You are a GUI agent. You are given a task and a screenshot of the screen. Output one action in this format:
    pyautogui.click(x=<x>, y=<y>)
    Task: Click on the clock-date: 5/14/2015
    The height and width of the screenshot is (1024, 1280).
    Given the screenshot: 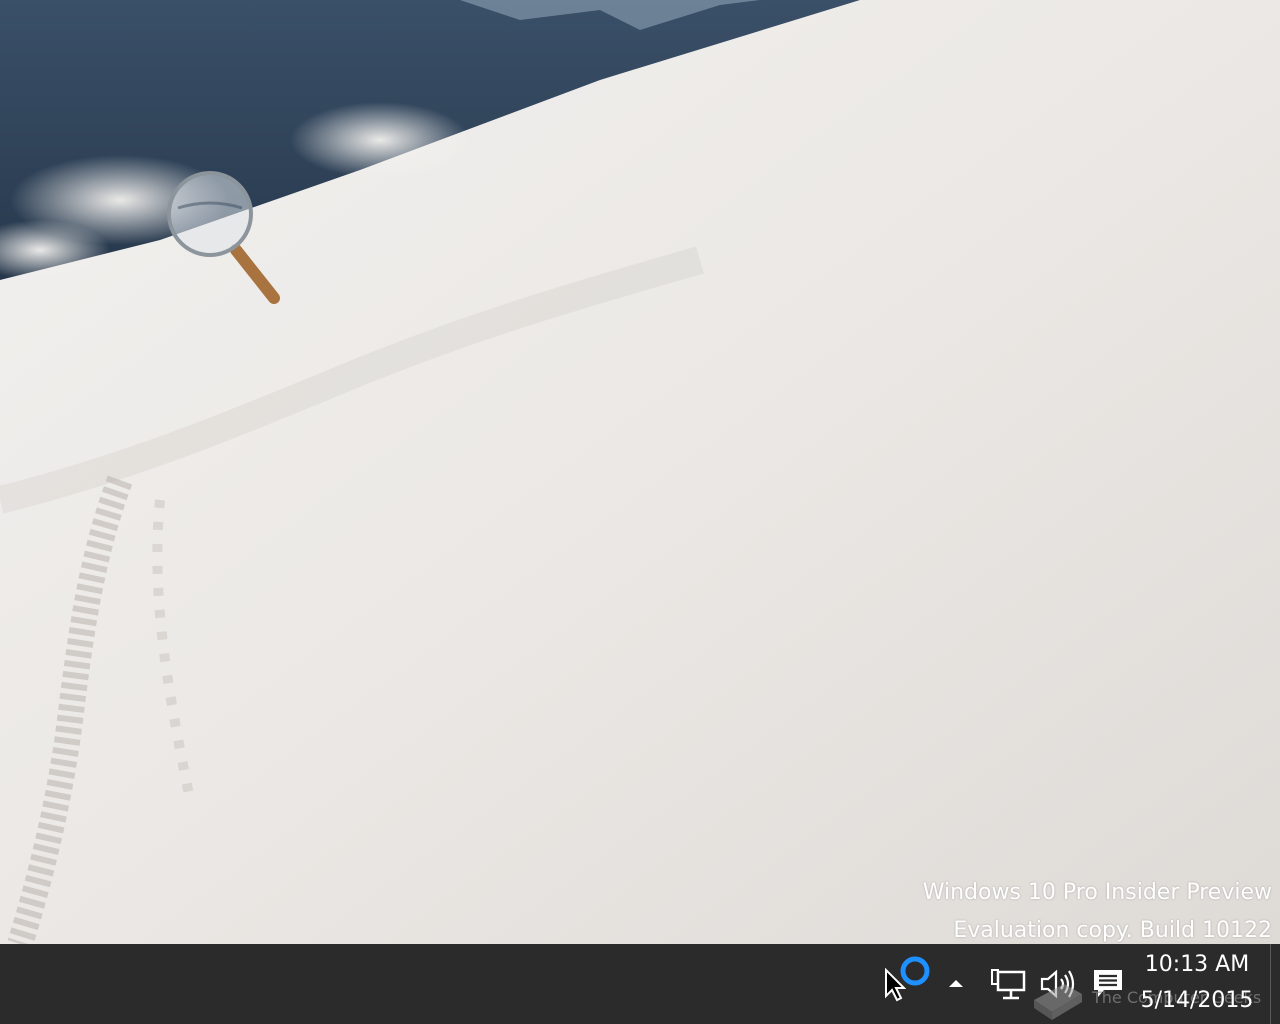 What is the action you would take?
    pyautogui.click(x=1197, y=1000)
    